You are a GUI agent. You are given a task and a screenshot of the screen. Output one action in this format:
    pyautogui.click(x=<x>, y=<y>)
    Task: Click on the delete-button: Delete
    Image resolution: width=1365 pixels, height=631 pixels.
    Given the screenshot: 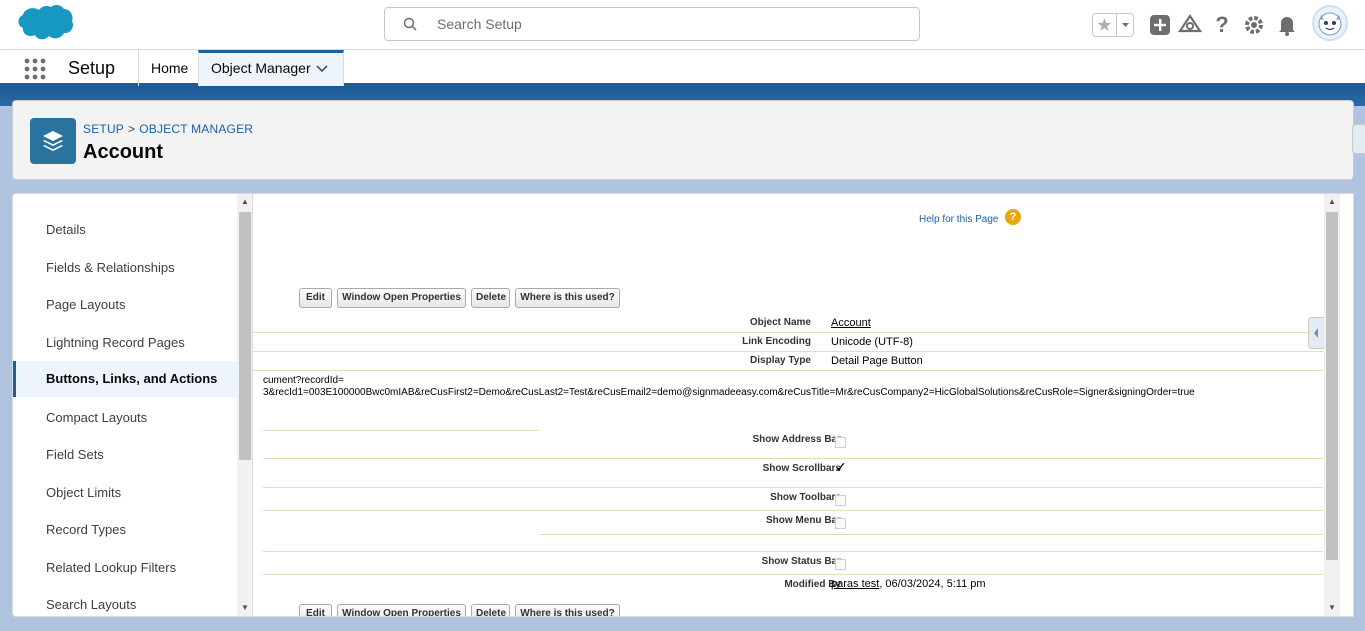 What is the action you would take?
    pyautogui.click(x=490, y=298)
    